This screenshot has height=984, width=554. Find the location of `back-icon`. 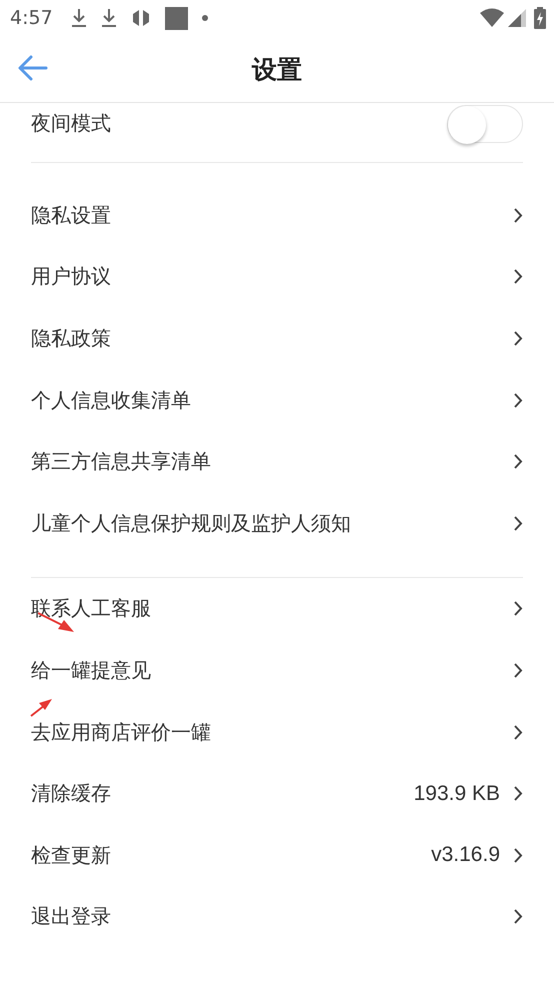

back-icon is located at coordinates (33, 68).